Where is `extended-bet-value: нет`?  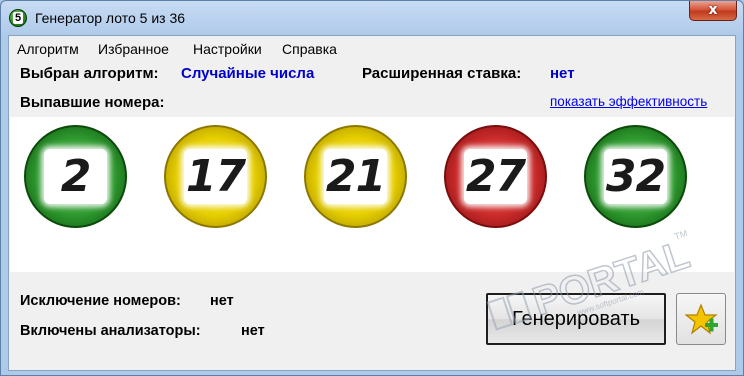 extended-bet-value: нет is located at coordinates (562, 73).